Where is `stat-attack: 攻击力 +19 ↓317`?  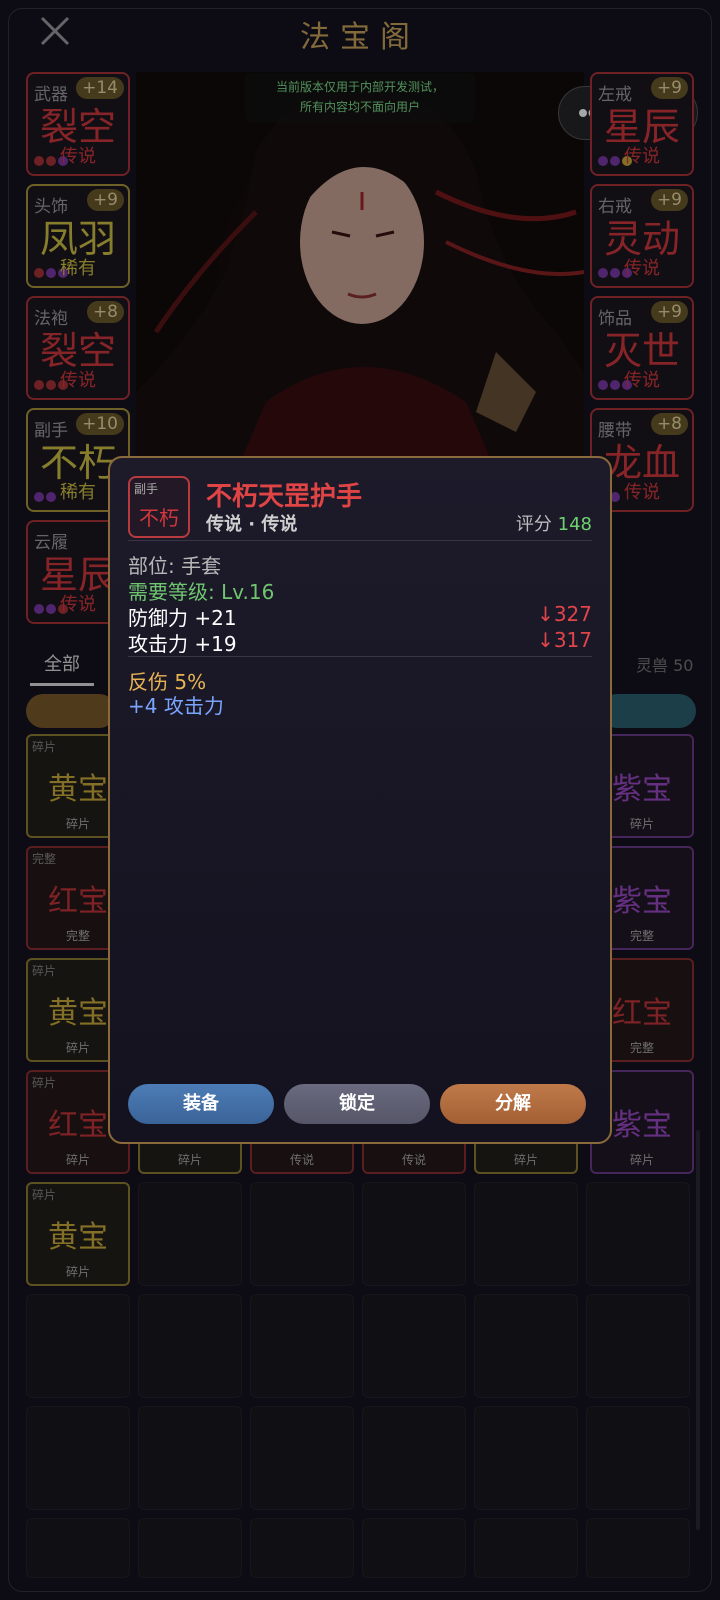
stat-attack: 攻击力 +19 ↓317 is located at coordinates (360, 642).